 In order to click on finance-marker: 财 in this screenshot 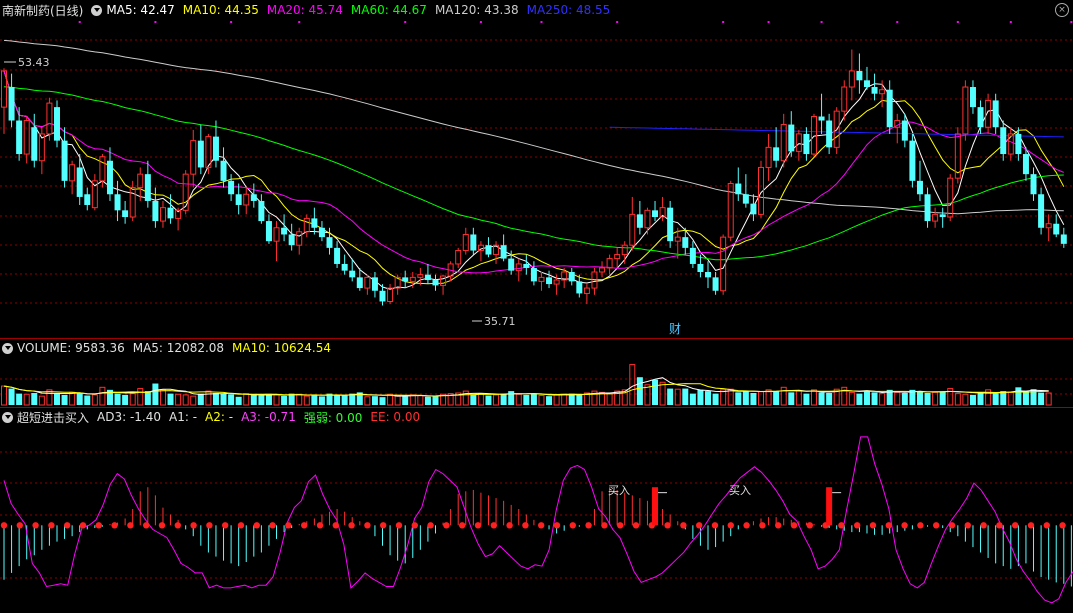, I will do `click(675, 329)`.